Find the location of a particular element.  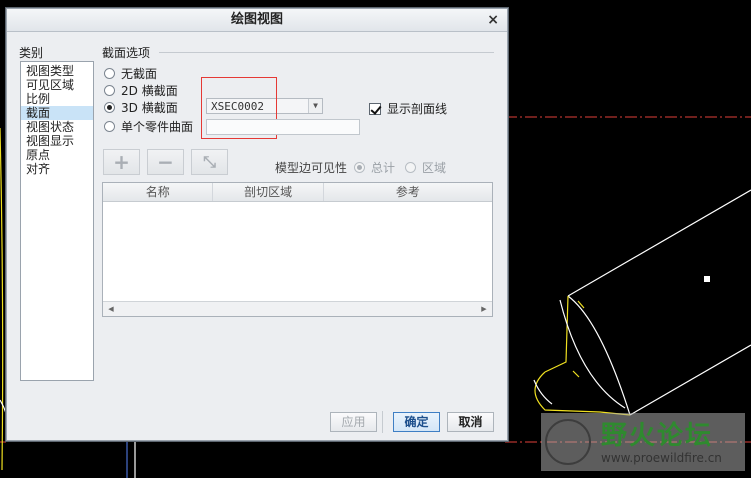

option-single-part-surface-label: 单个零件曲面 is located at coordinates (157, 126).